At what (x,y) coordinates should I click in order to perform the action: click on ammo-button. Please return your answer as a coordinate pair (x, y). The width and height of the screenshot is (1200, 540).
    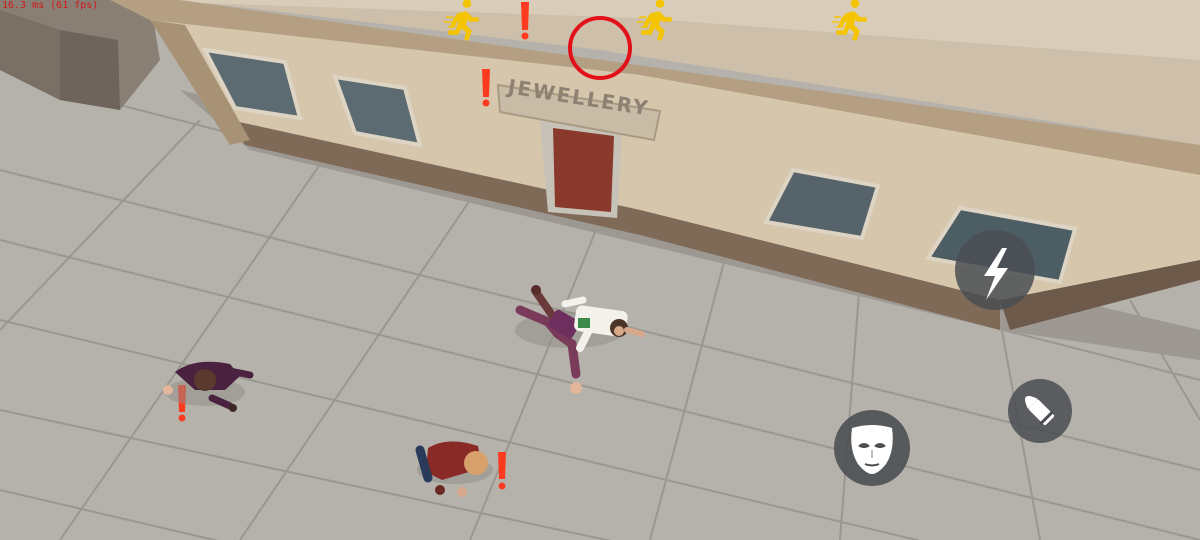
    Looking at the image, I should click on (1040, 411).